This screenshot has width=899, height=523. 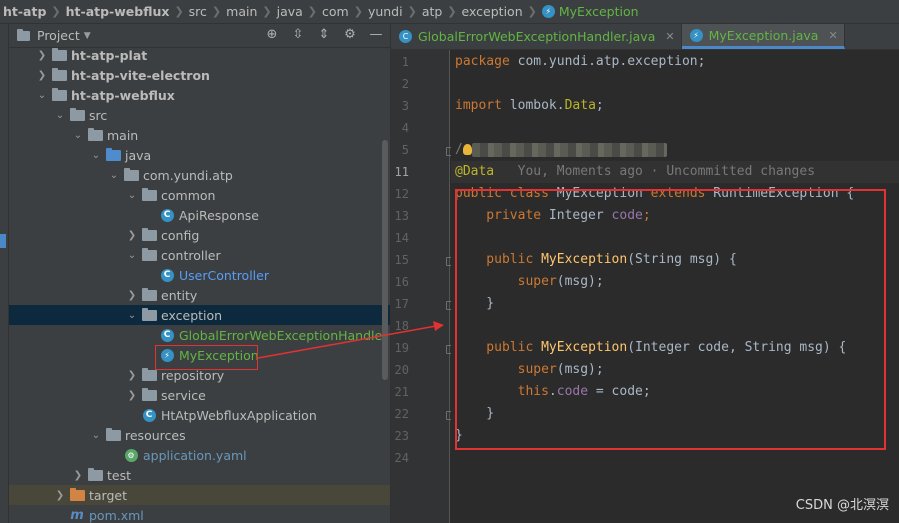 What do you see at coordinates (350, 340) in the screenshot?
I see `annotation-arrow` at bounding box center [350, 340].